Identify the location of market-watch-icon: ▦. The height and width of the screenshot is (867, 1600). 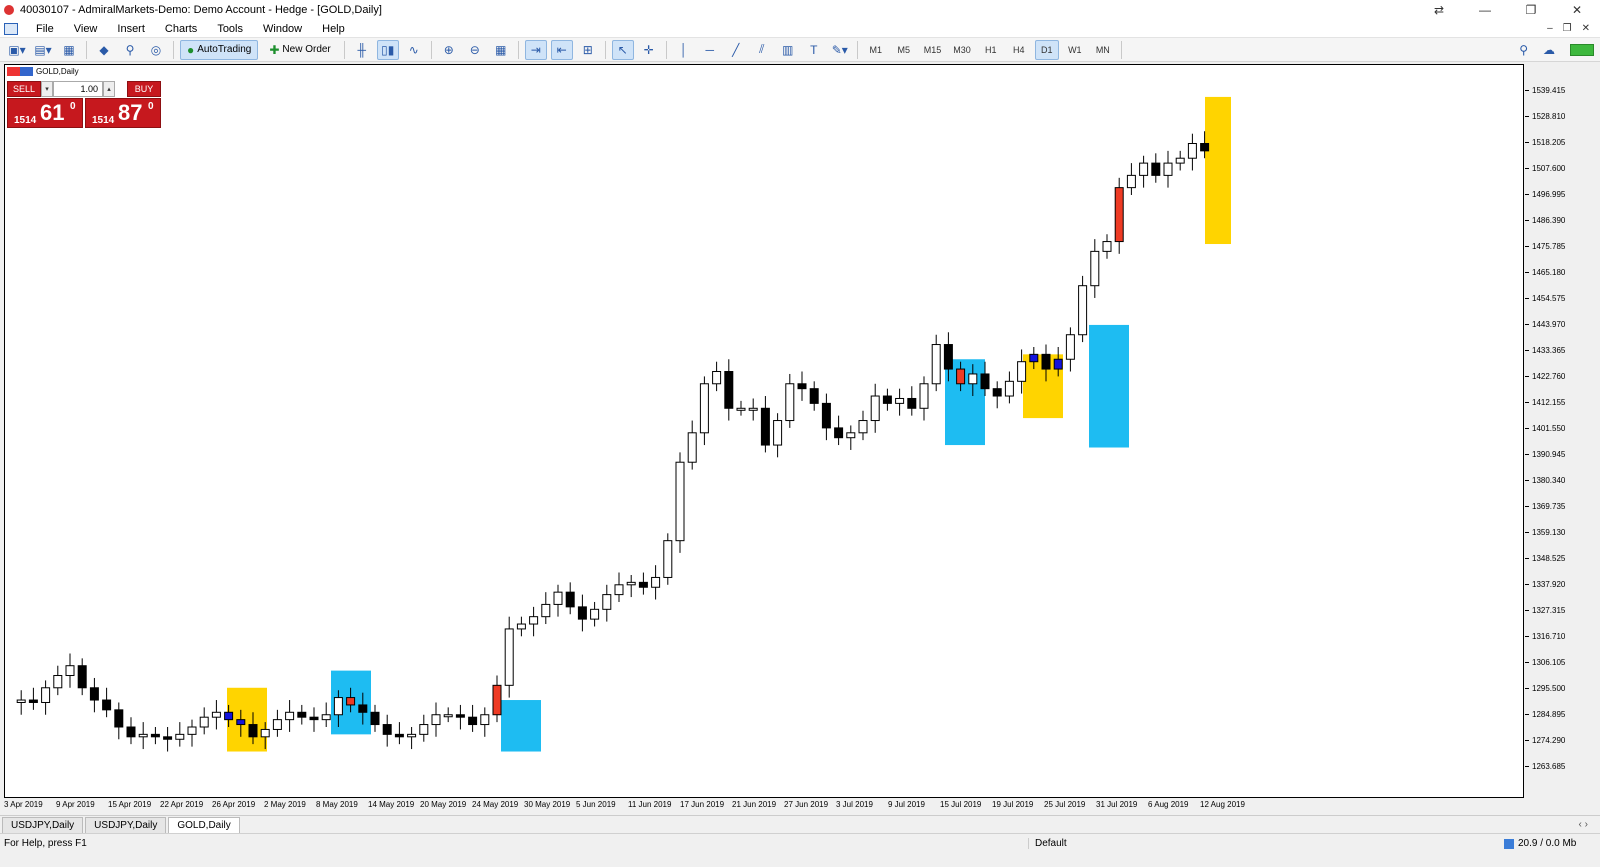
(69, 50).